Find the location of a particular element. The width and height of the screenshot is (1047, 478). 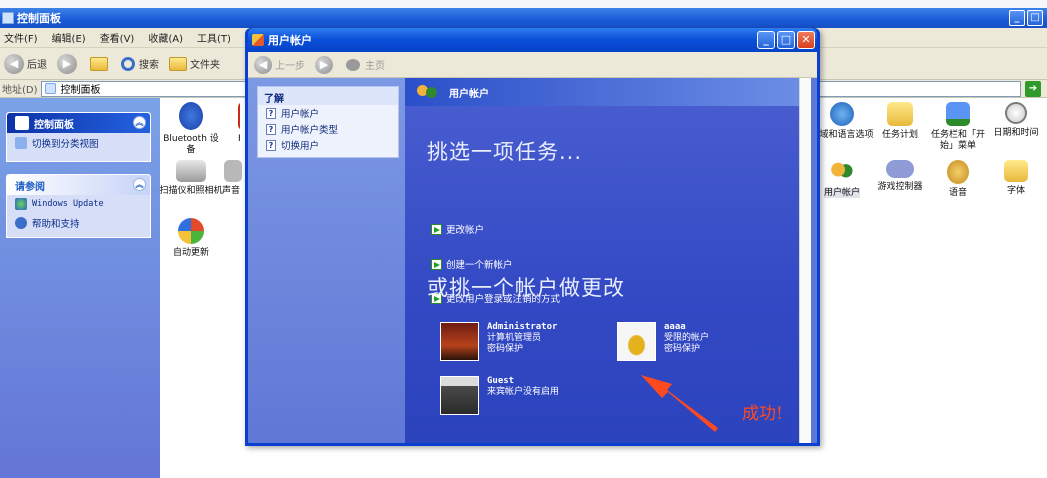

success-annotation: 成功! is located at coordinates (762, 414).